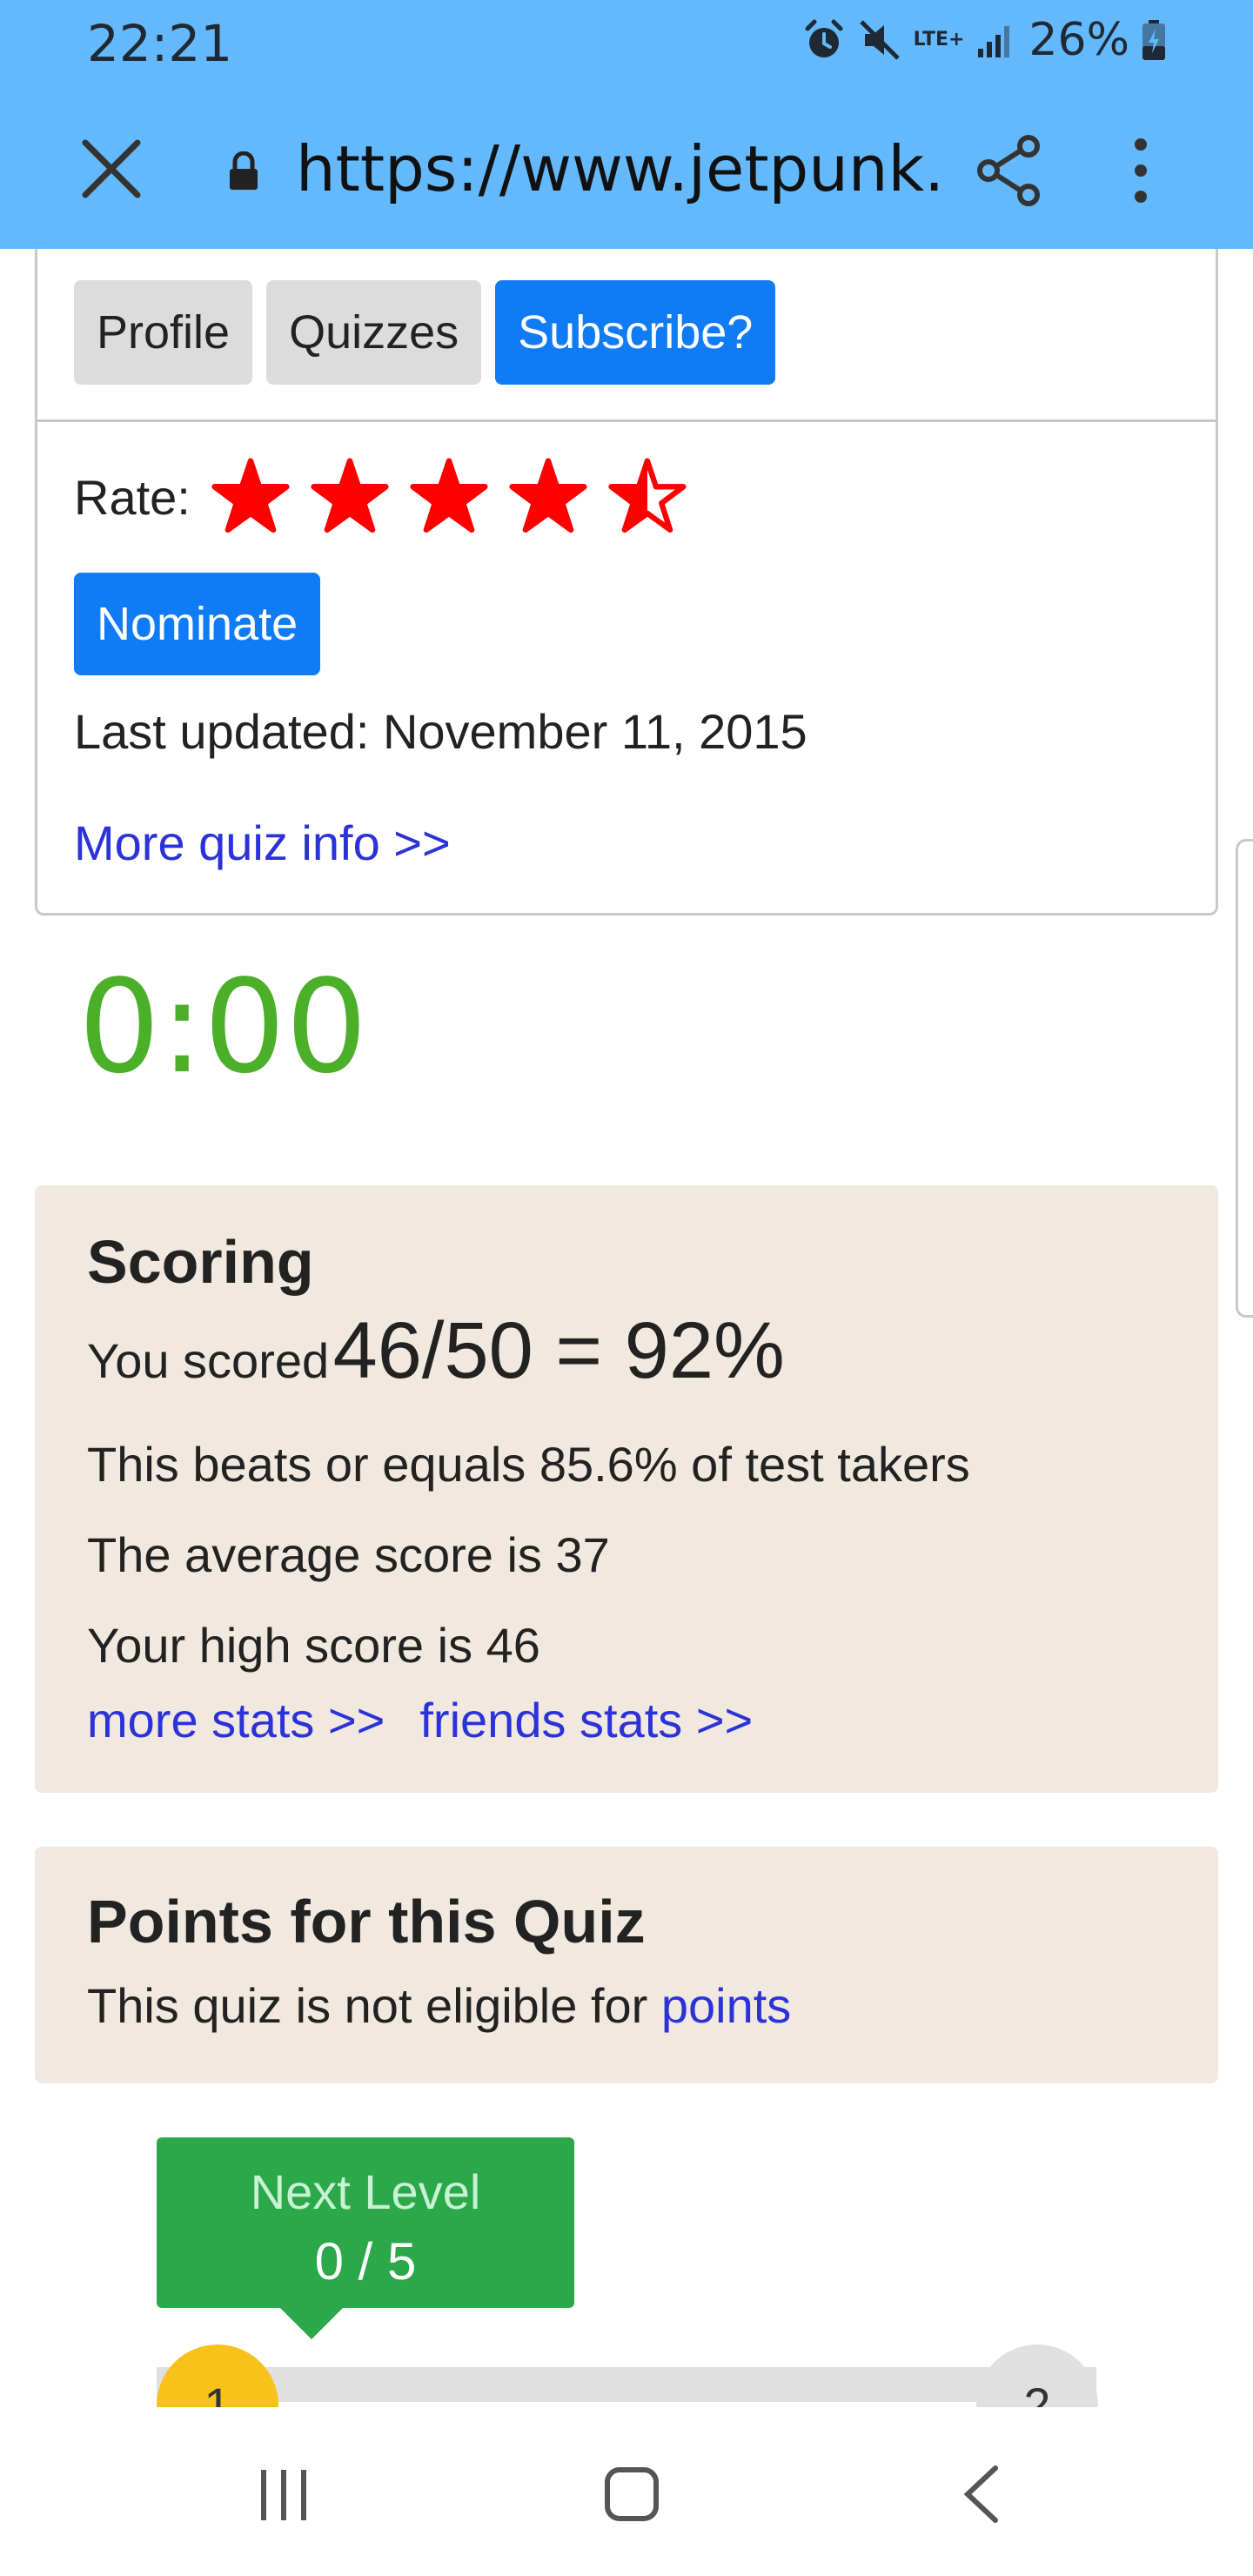 The height and width of the screenshot is (2576, 1253). Describe the element at coordinates (626, 2384) in the screenshot. I see `level-progress-track` at that location.